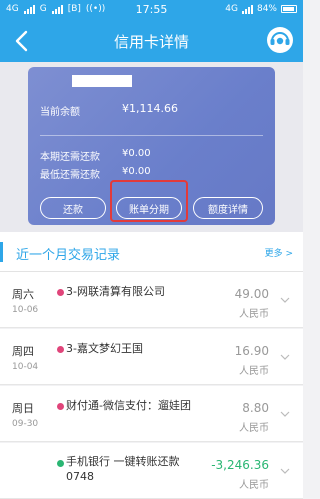  I want to click on app-header: 信用卡详情, so click(151, 41).